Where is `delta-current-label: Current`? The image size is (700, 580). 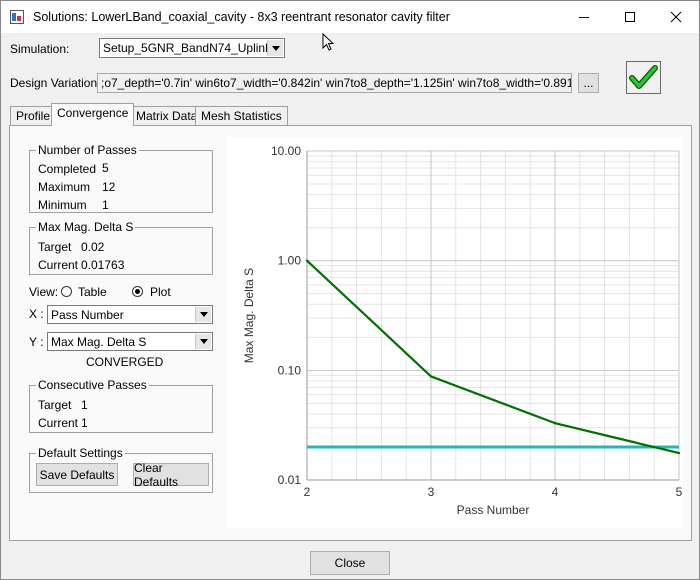
delta-current-label: Current is located at coordinates (58, 265).